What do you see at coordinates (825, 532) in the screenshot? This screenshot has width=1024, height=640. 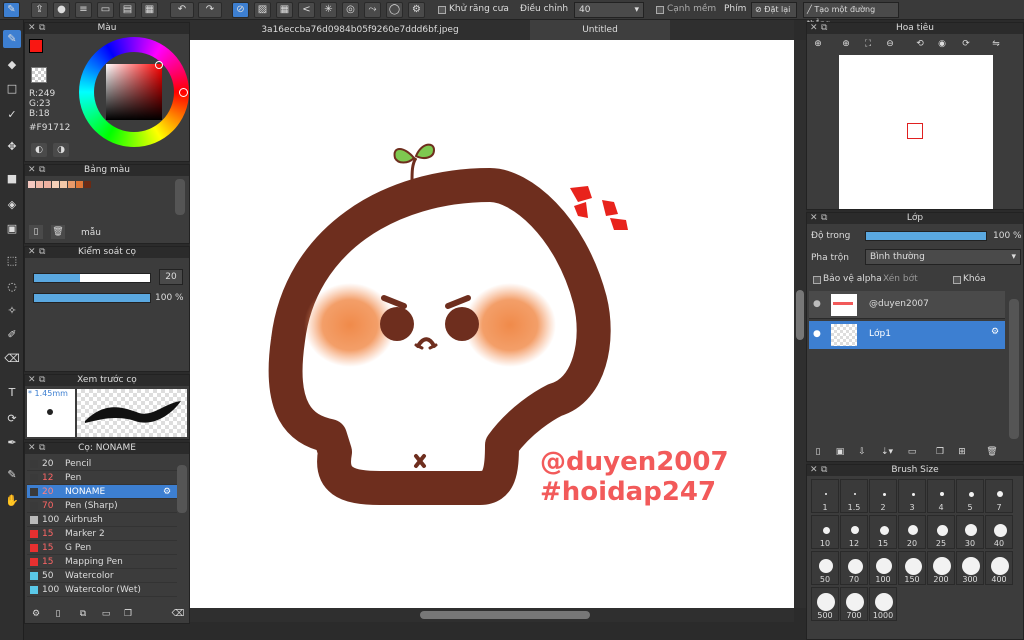 I see `brush-size-option: 10` at bounding box center [825, 532].